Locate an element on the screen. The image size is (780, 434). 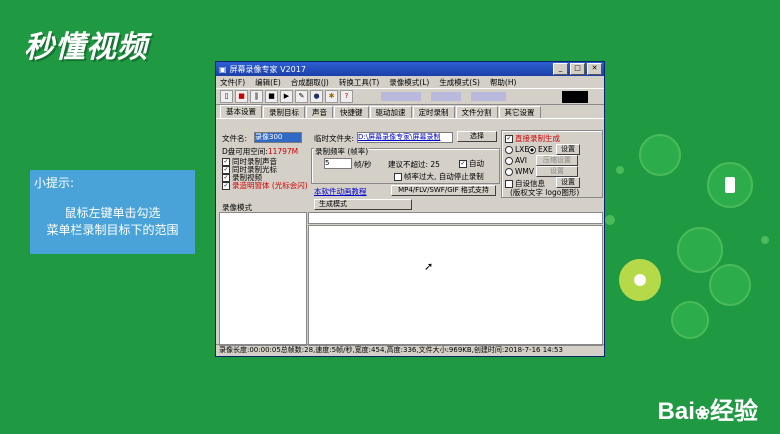
copyright-text: (版权文字 logo图形) is located at coordinates (545, 192).